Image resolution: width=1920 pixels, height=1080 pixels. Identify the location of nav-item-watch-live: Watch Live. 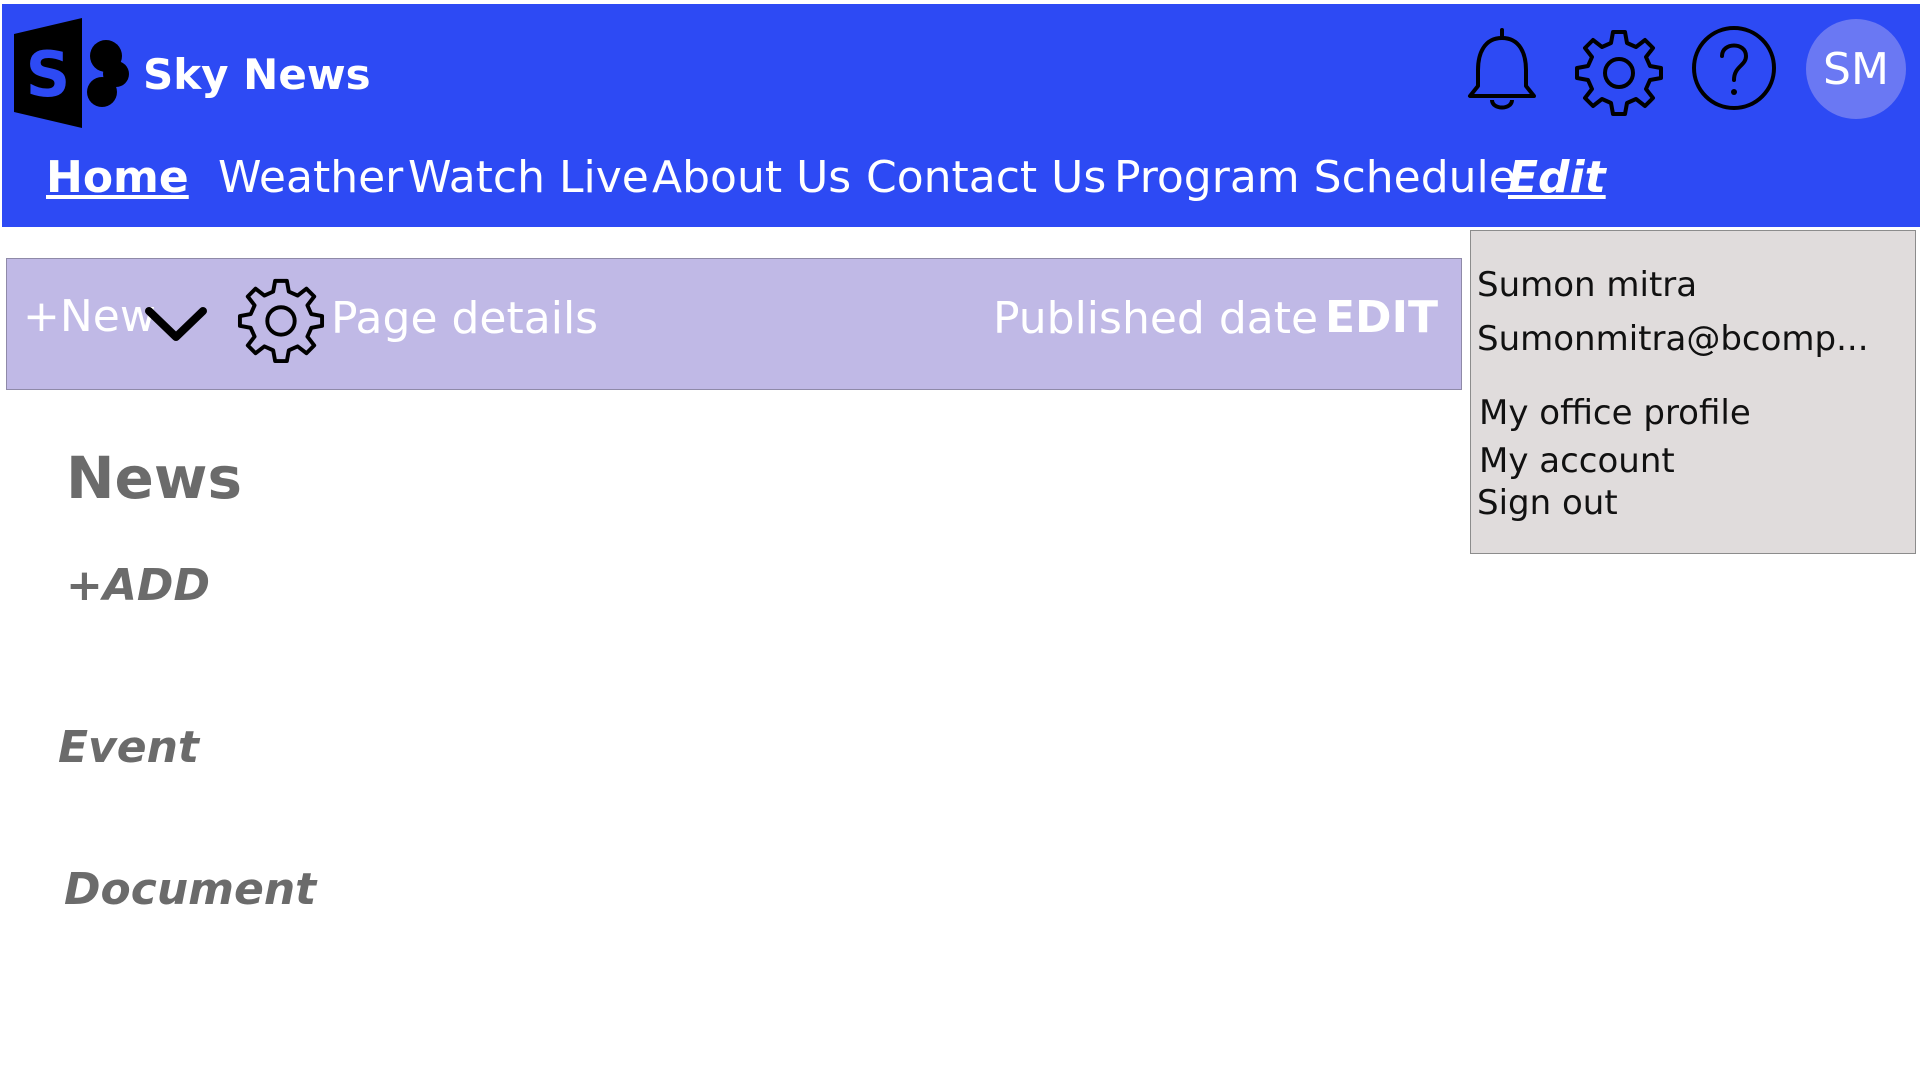
(528, 177).